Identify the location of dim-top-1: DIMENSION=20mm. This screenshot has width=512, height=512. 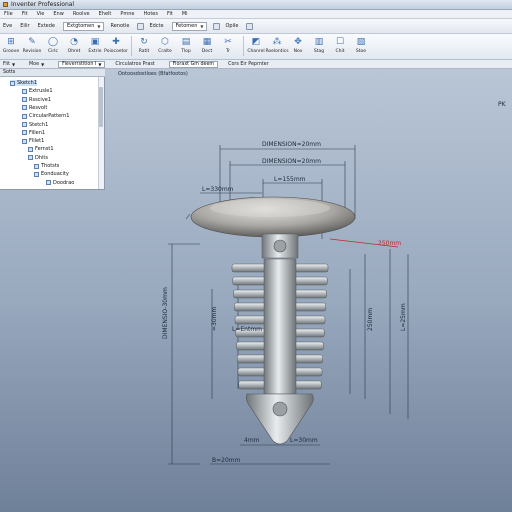
(291, 144).